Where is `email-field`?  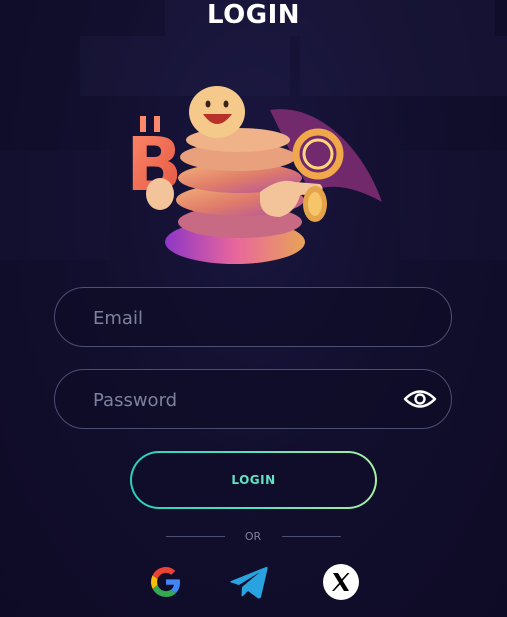 email-field is located at coordinates (253, 317).